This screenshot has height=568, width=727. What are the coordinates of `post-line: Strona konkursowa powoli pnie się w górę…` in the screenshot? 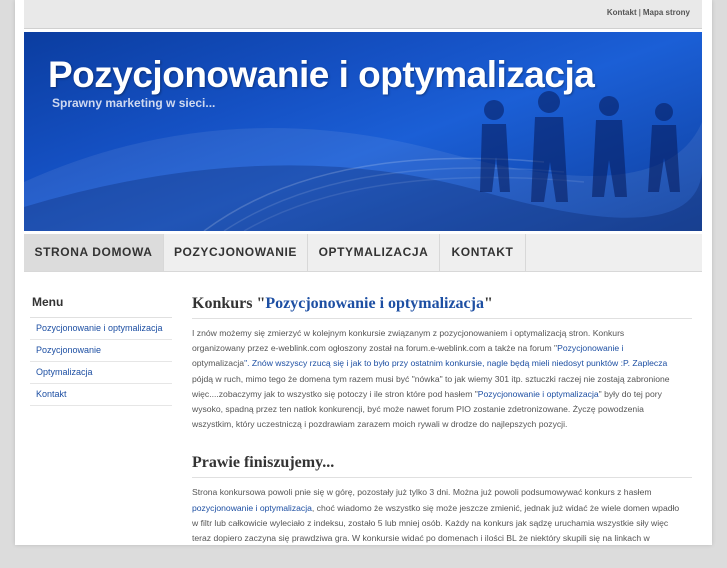 It's located at (442, 492).